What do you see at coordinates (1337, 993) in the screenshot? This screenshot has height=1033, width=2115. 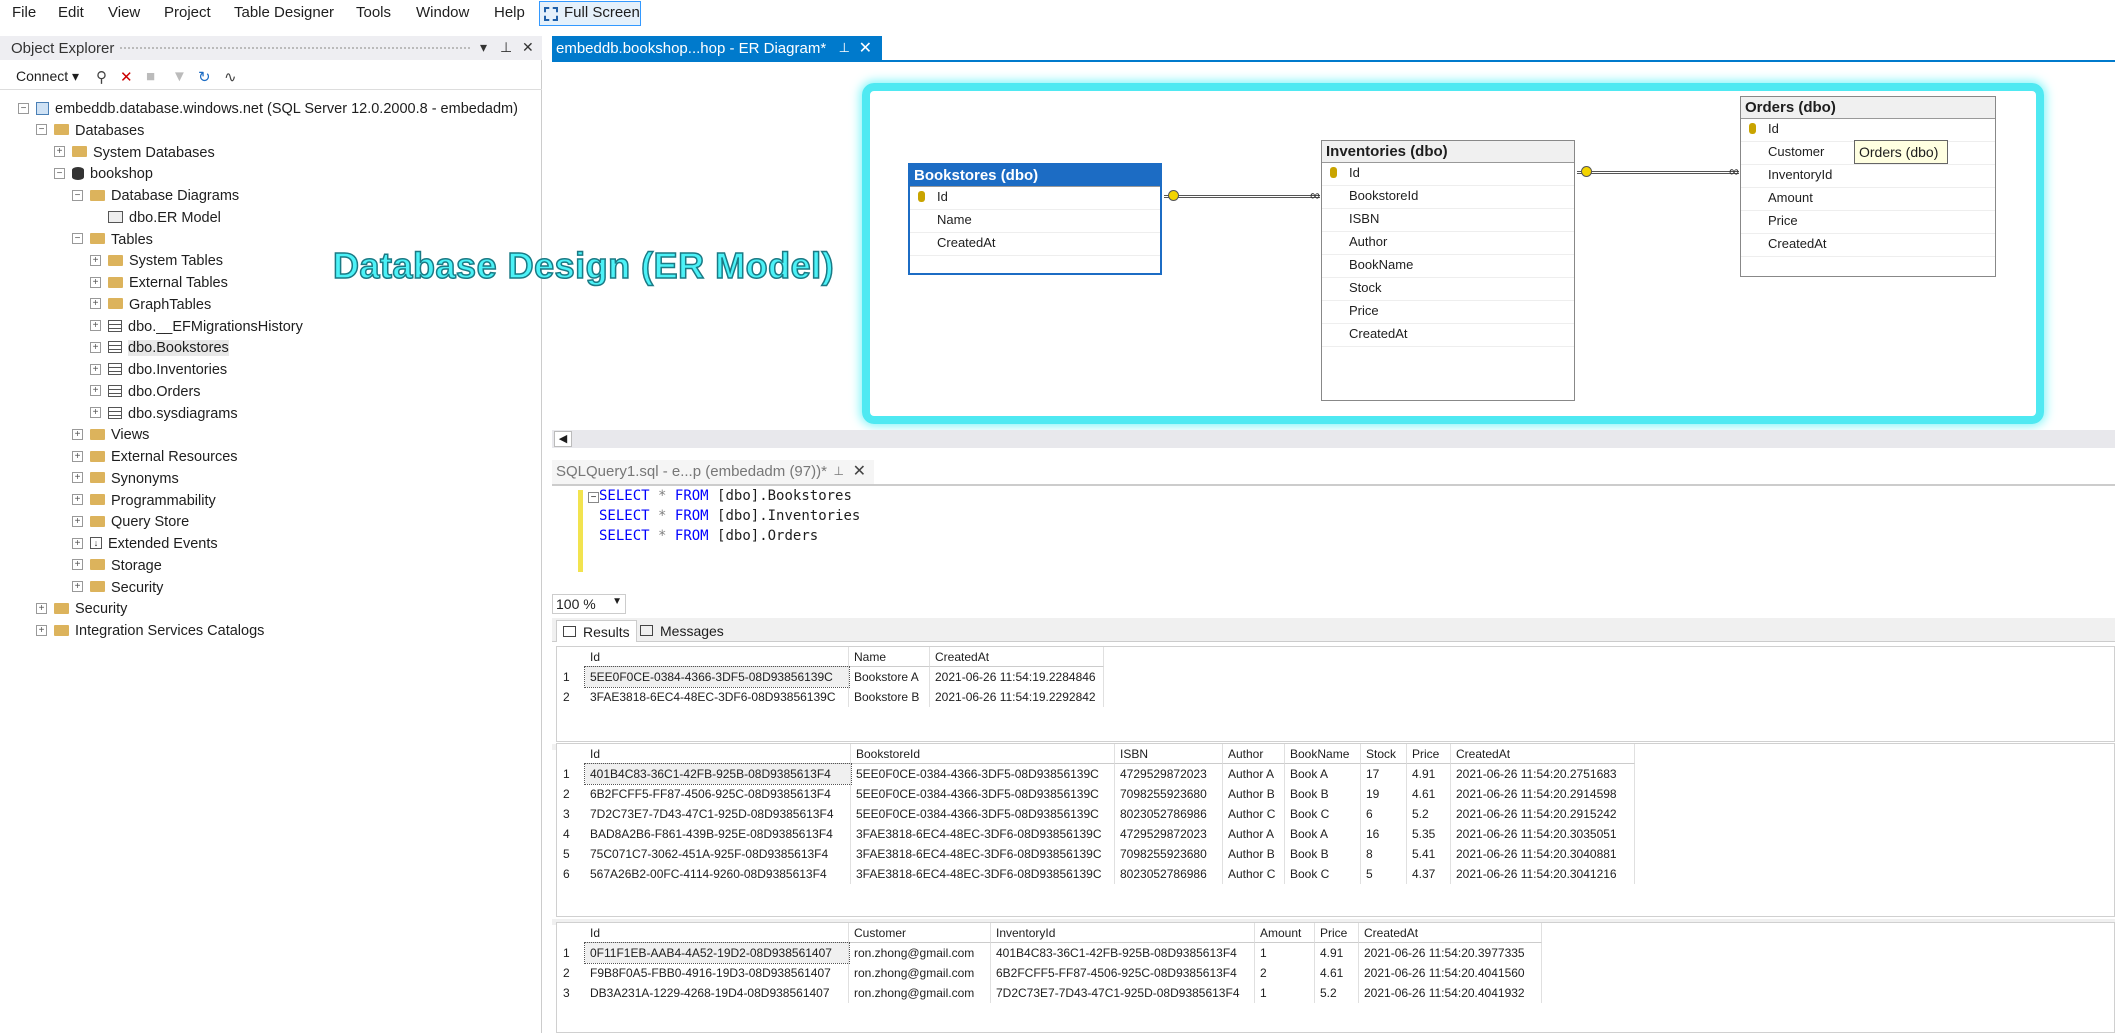 I see `grid-cell: 5.2` at bounding box center [1337, 993].